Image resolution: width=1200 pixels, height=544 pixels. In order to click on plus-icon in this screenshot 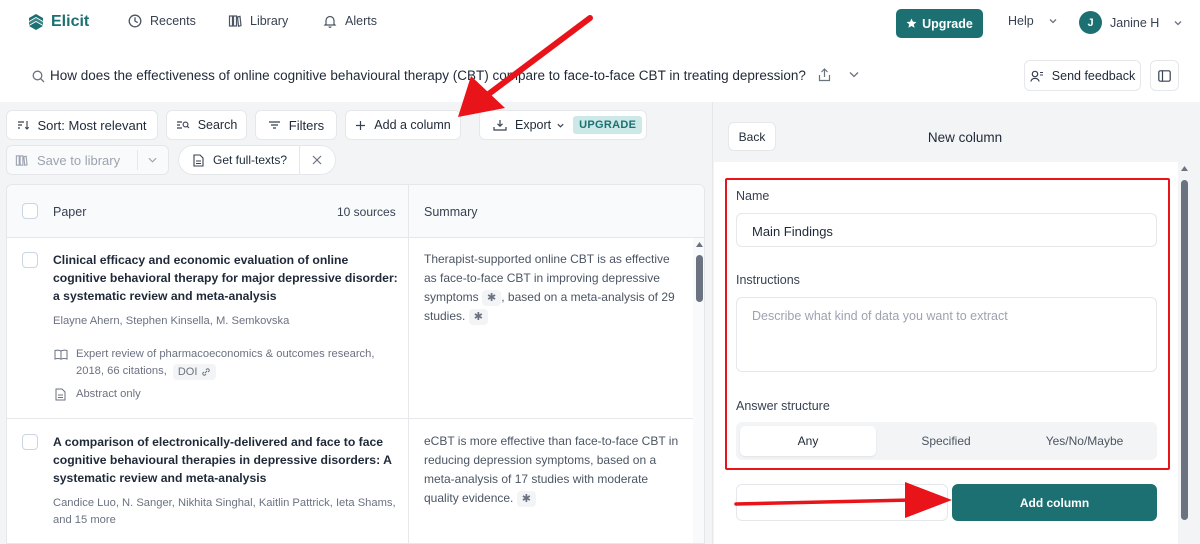, I will do `click(361, 125)`.